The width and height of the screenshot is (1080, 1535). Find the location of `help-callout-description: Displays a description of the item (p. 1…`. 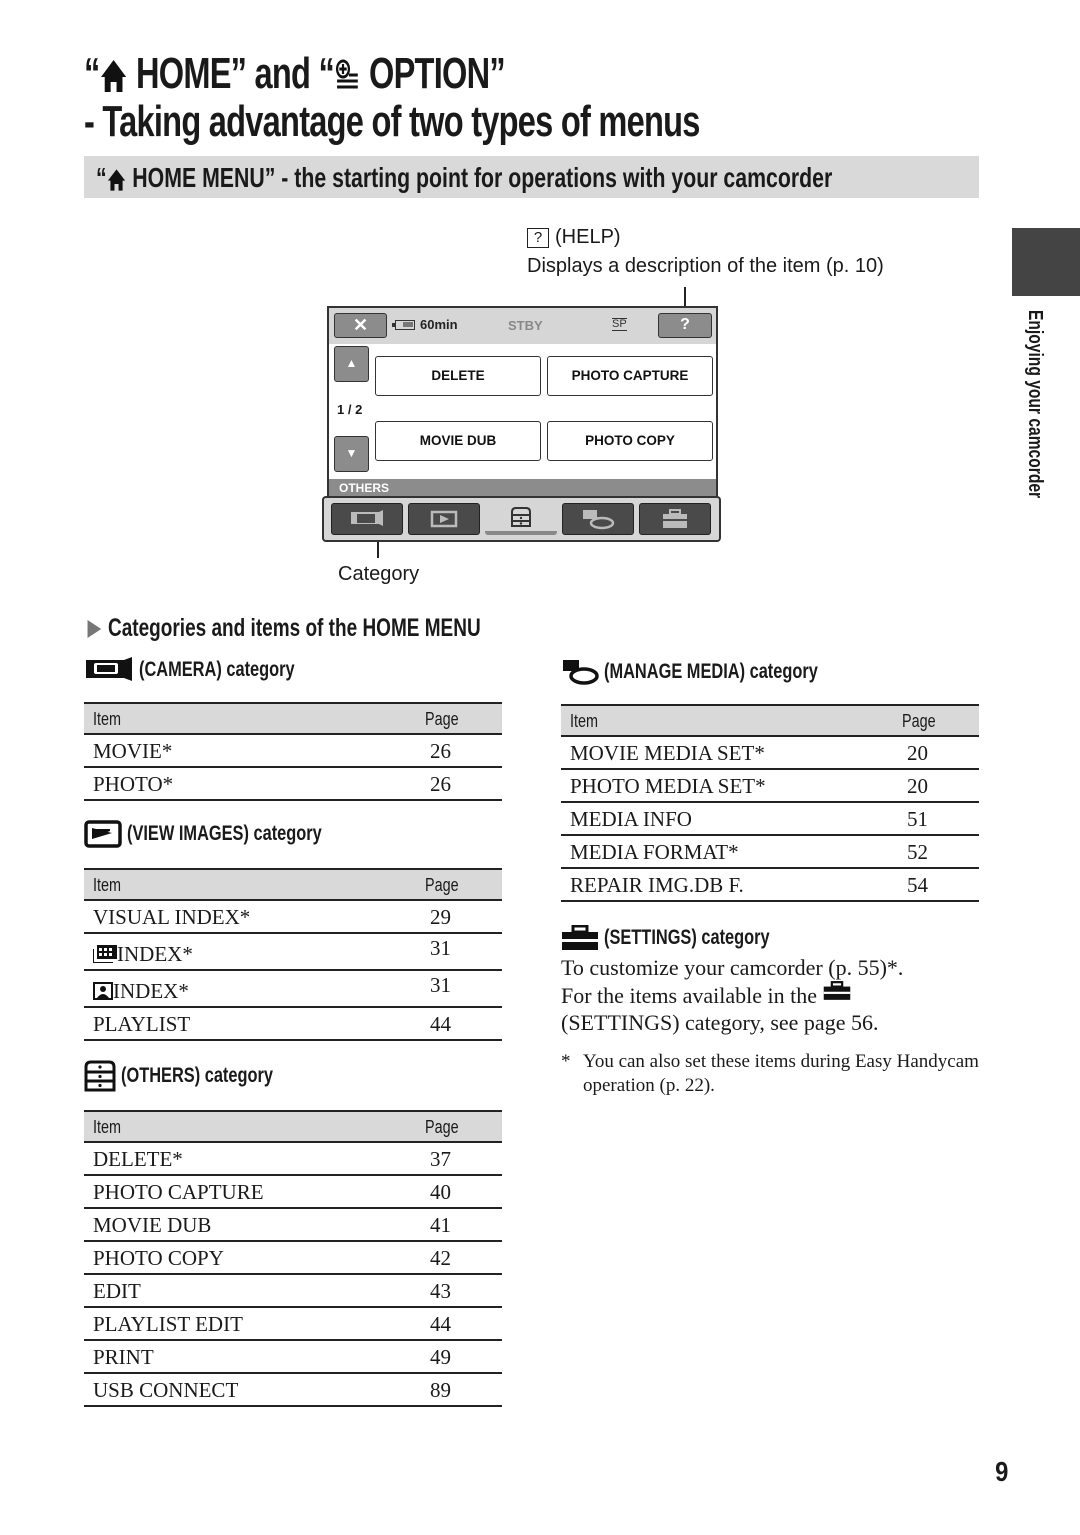

help-callout-description: Displays a description of the item (p. 1… is located at coordinates (705, 266).